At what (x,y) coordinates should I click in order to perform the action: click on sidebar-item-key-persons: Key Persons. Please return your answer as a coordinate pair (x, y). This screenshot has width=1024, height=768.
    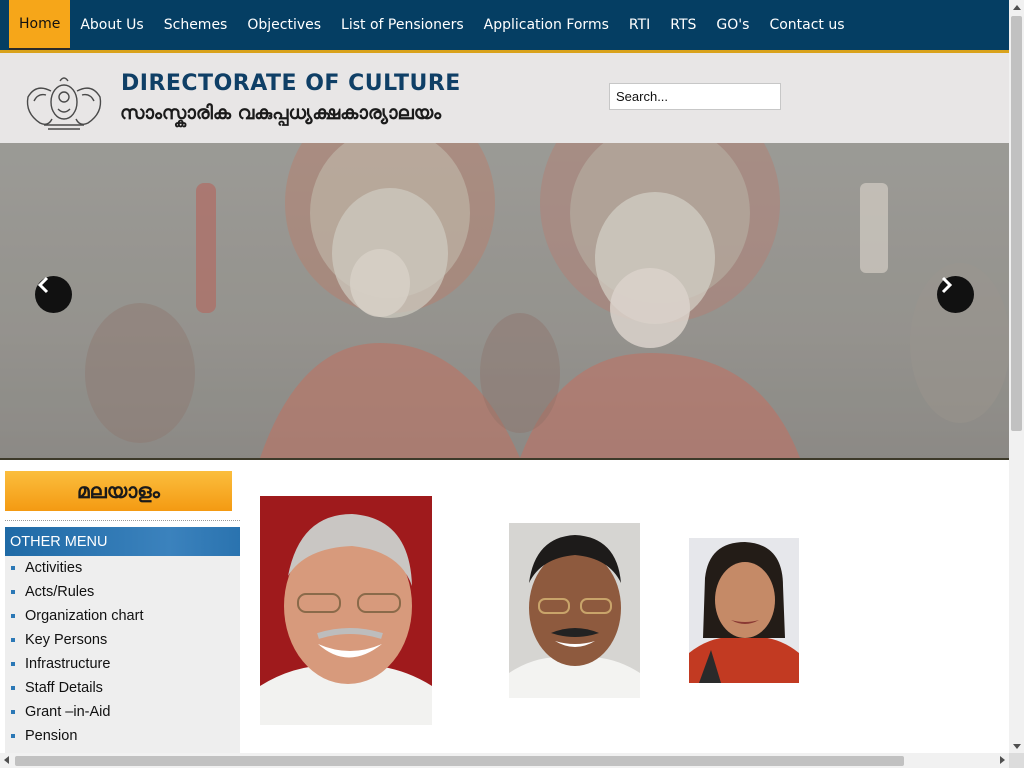
    Looking at the image, I should click on (122, 640).